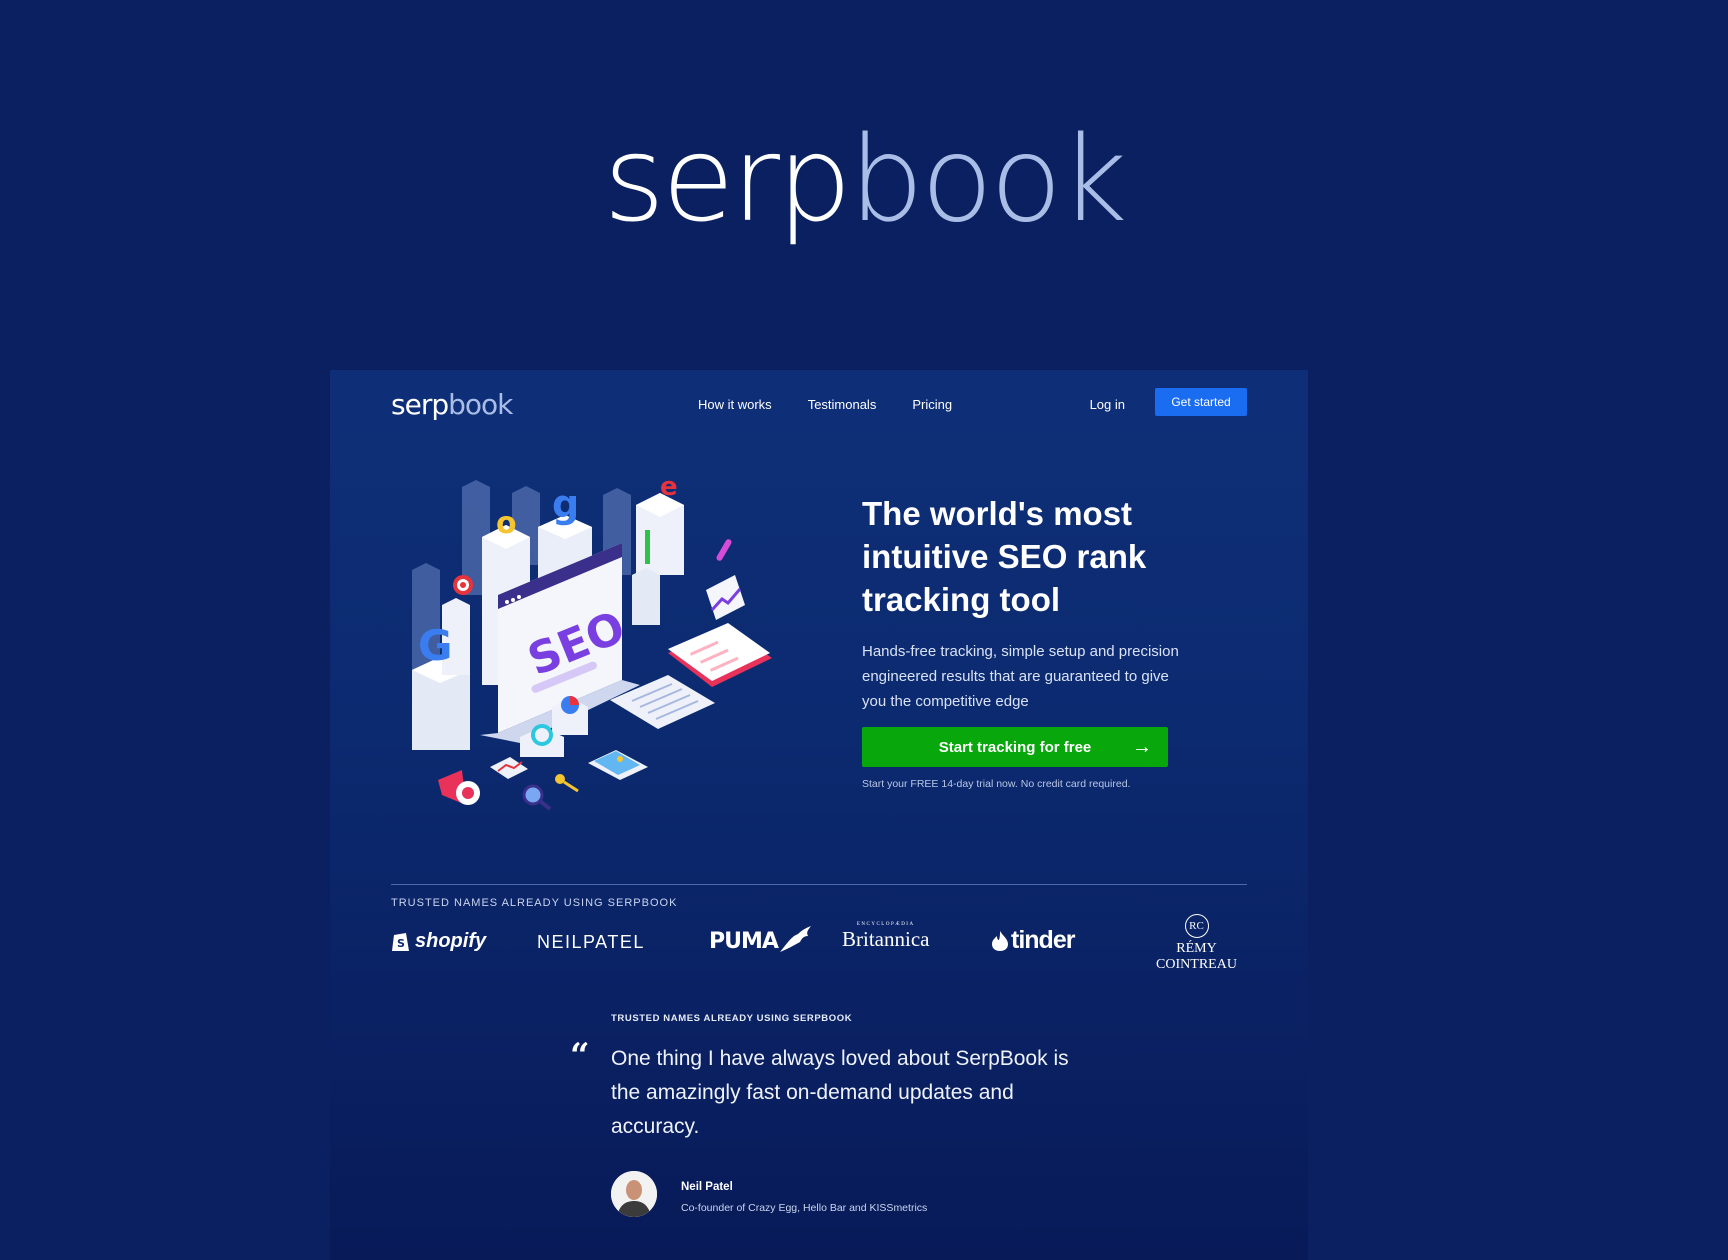  What do you see at coordinates (534, 903) in the screenshot?
I see `trusted-heading: TRUSTED NAMES ALREADY USING SERPBOOK` at bounding box center [534, 903].